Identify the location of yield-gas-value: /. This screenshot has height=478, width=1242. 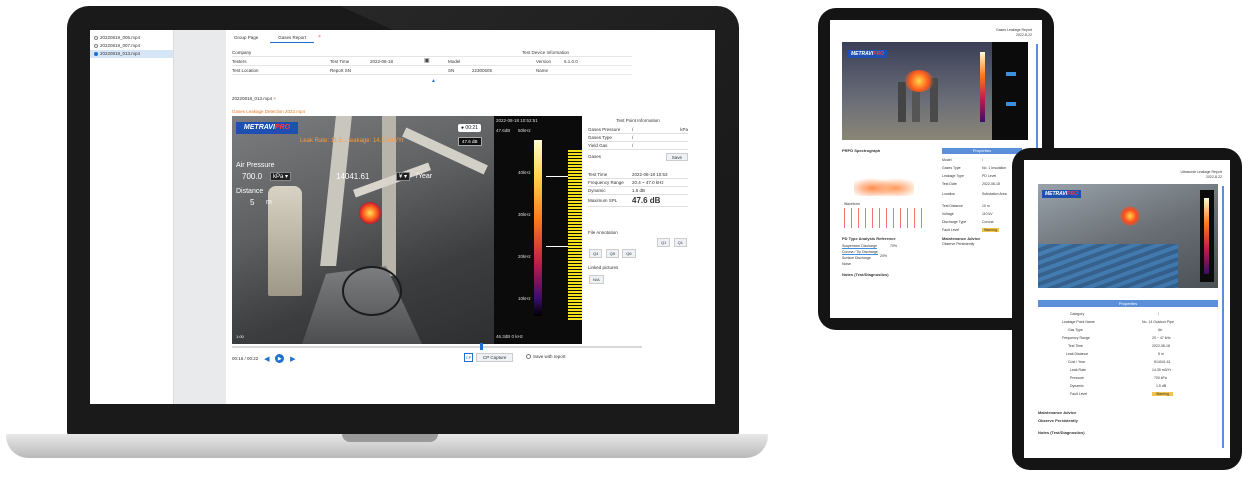
(660, 145).